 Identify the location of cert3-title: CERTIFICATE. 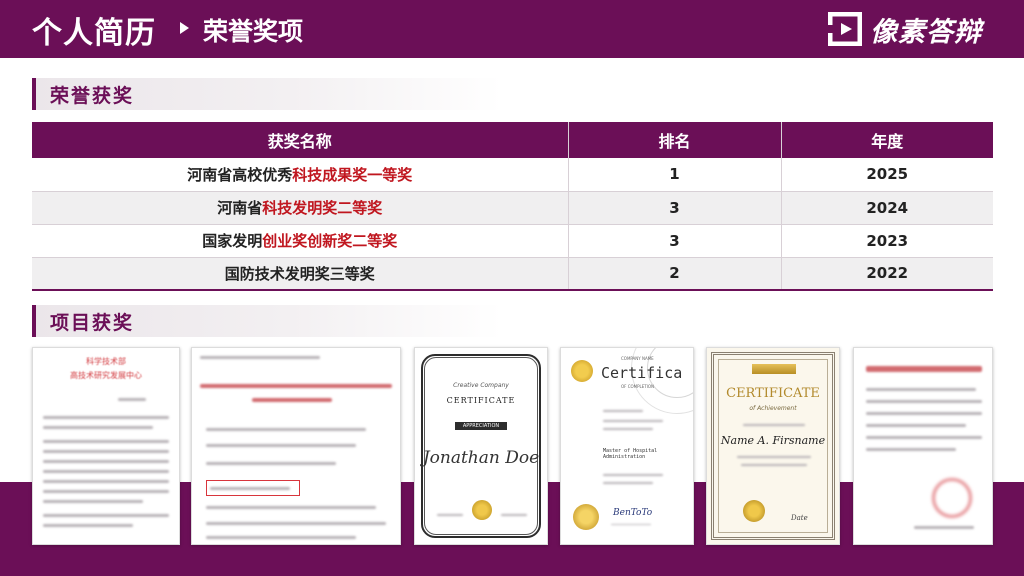
(481, 400).